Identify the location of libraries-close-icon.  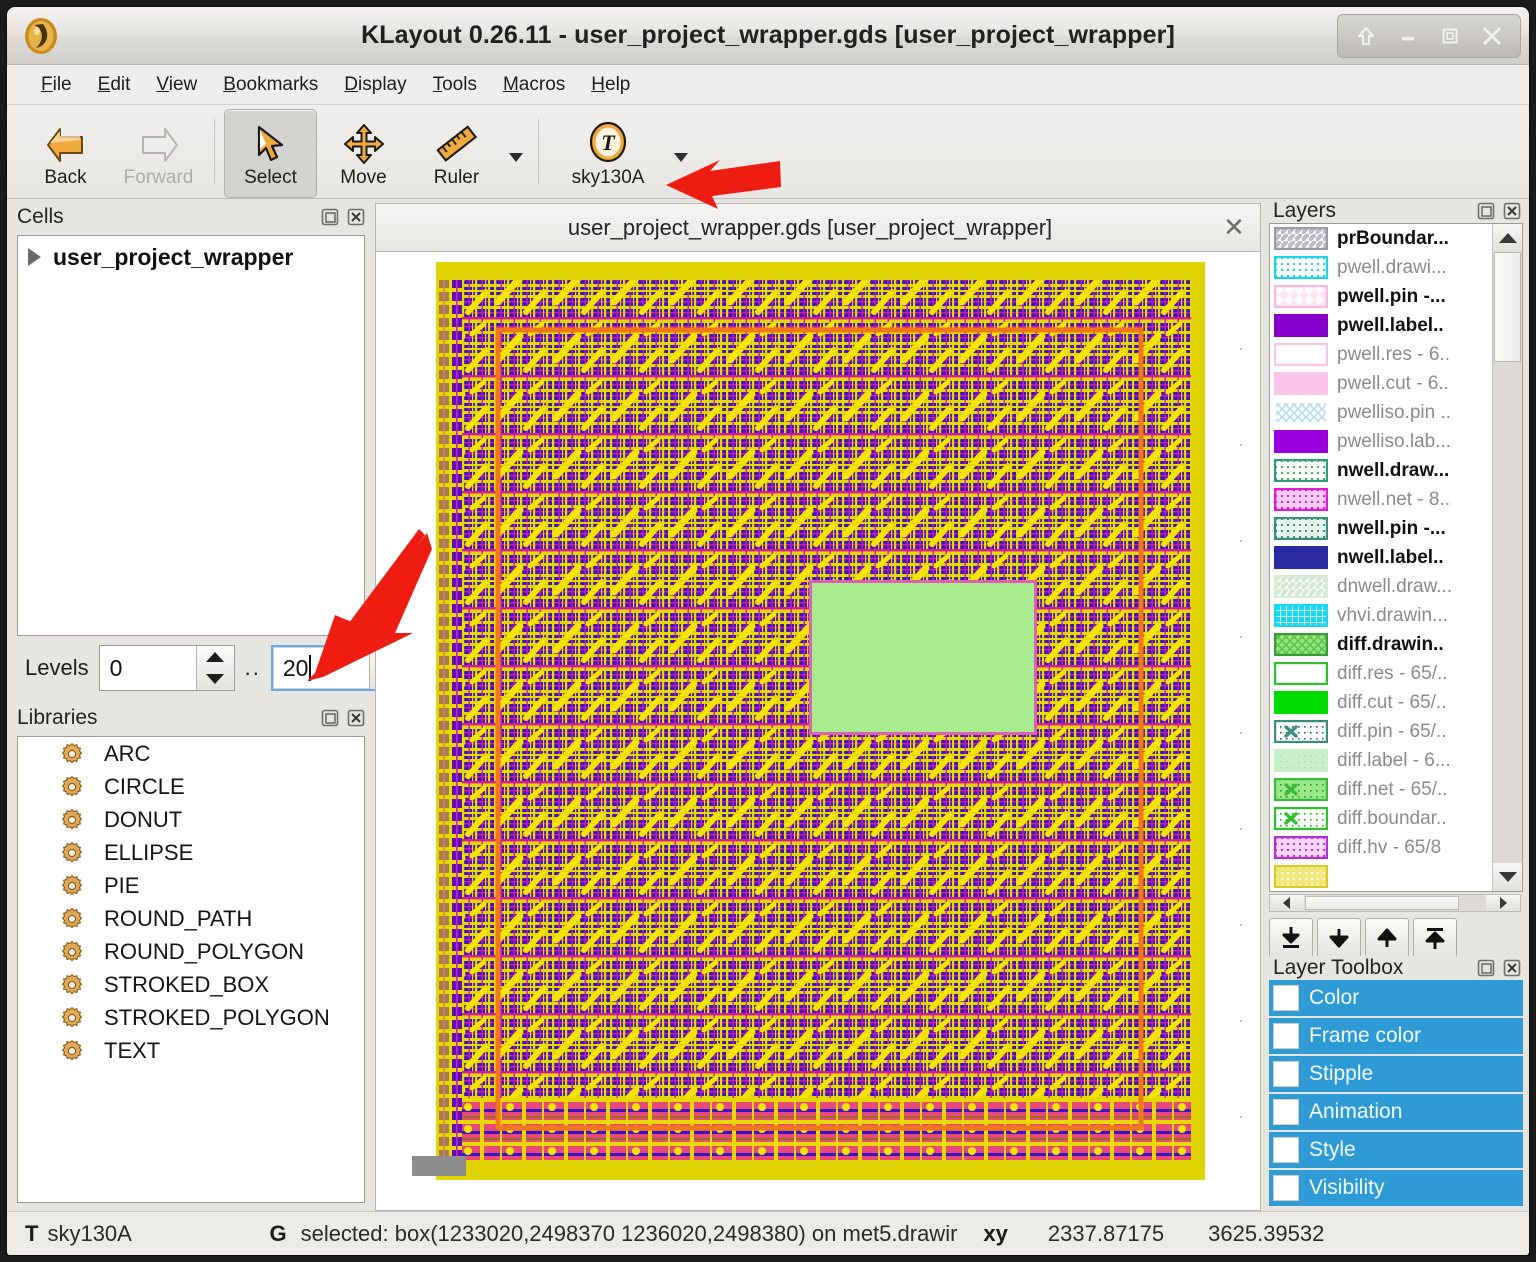
(356, 718).